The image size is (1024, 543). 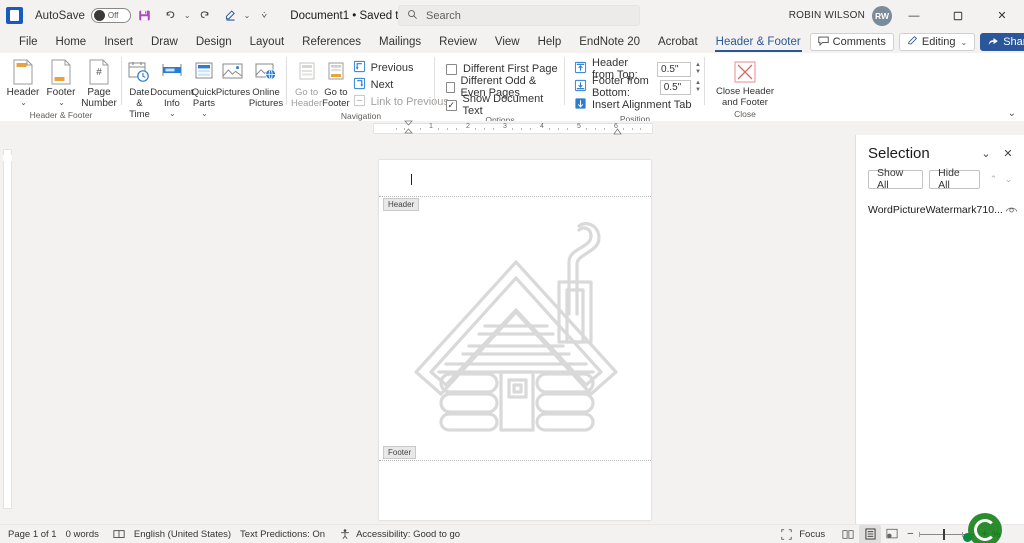 I want to click on footer-dropdown-icon: ⌄, so click(x=61, y=102).